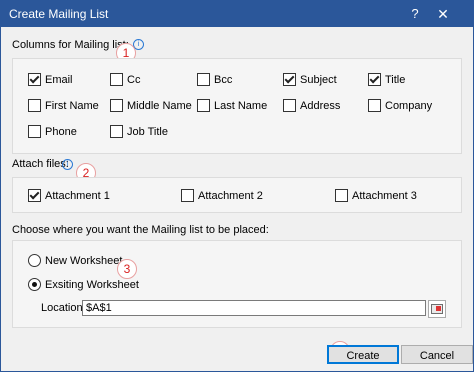  I want to click on radio-existing-worksheet: Exsiting Worksheet, so click(83, 284).